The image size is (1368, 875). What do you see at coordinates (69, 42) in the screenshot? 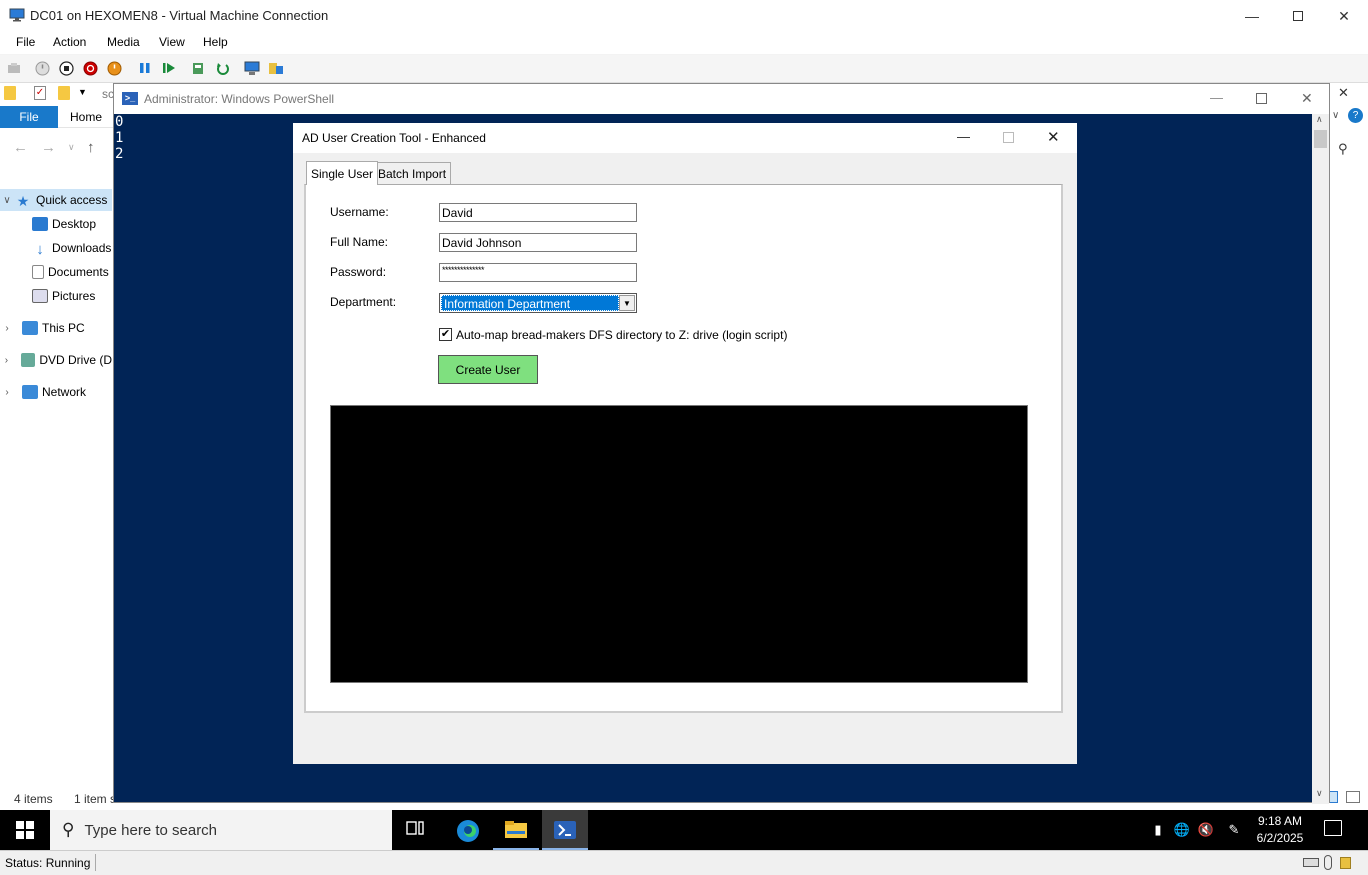
I see `menu-action: Action` at bounding box center [69, 42].